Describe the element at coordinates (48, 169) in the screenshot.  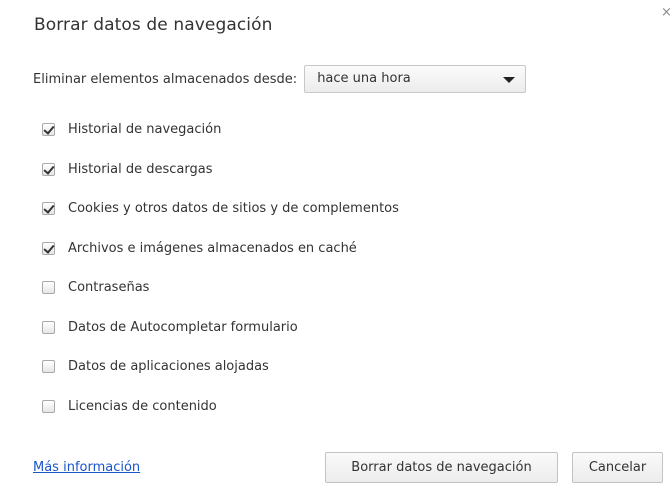
I see `download-history-checkbox` at that location.